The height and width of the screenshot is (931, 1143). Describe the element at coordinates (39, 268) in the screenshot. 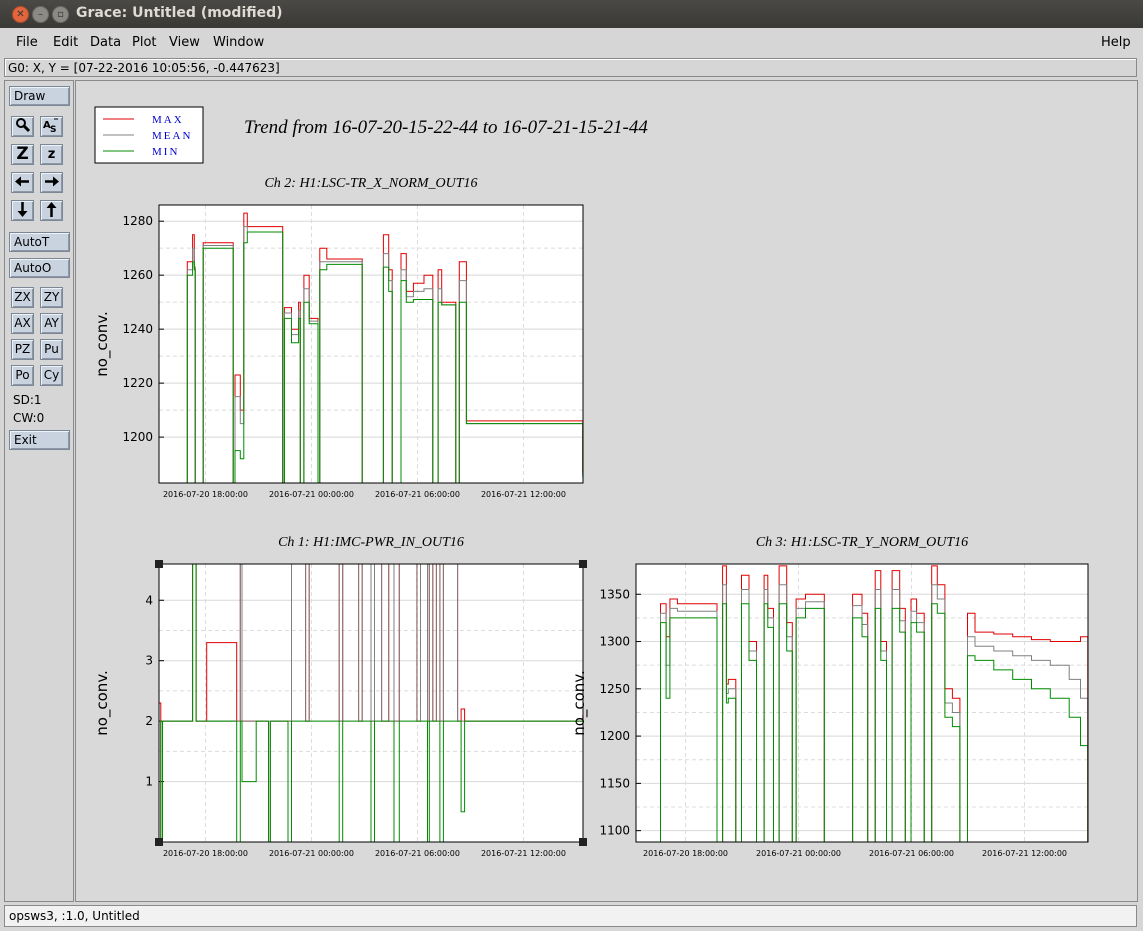

I see `autoo-button: AutoO` at that location.